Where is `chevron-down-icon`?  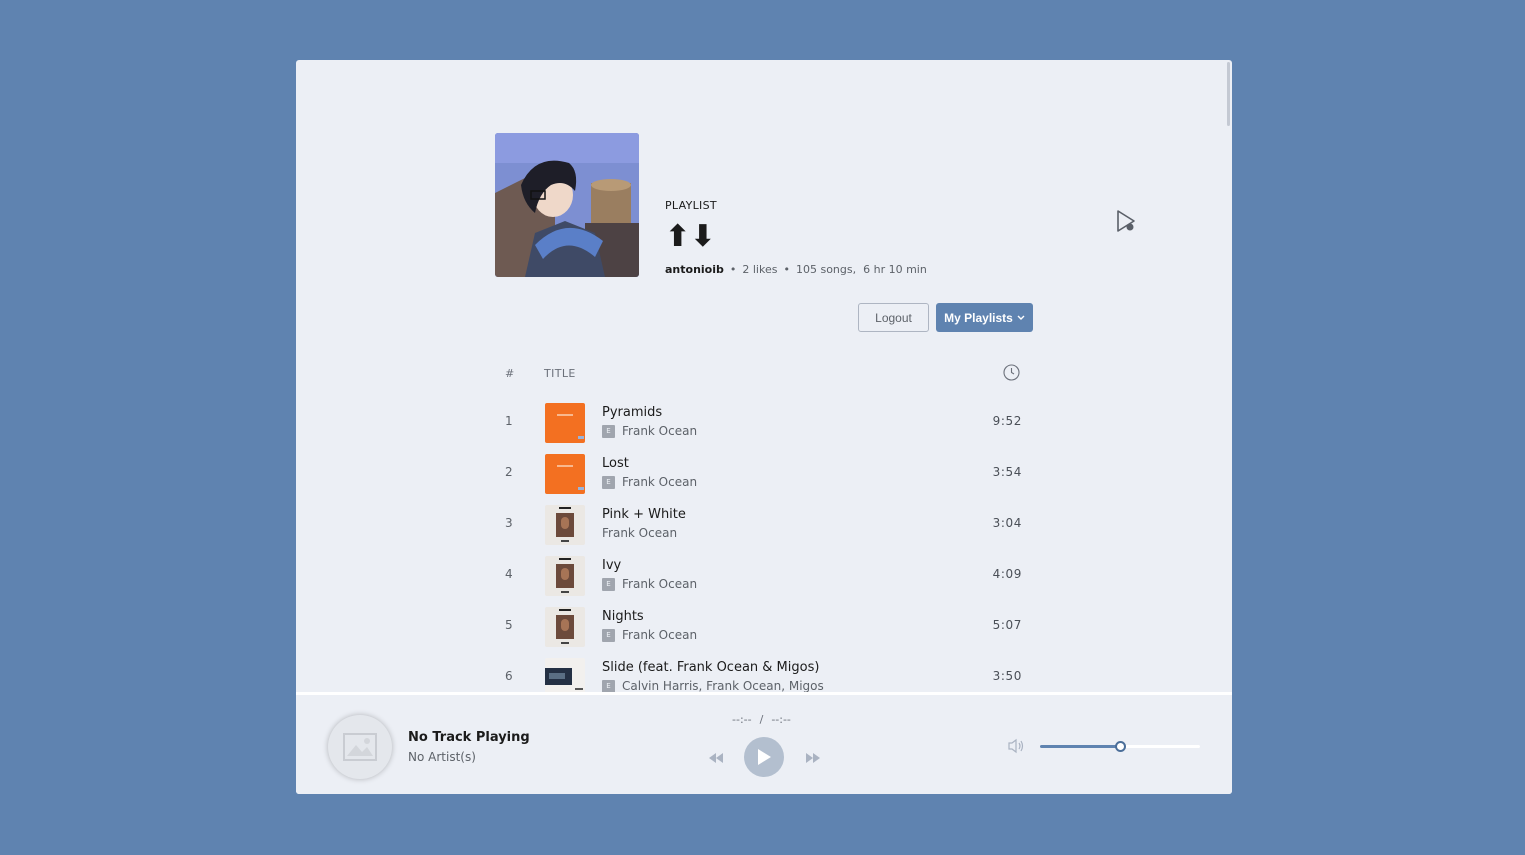 chevron-down-icon is located at coordinates (1021, 317).